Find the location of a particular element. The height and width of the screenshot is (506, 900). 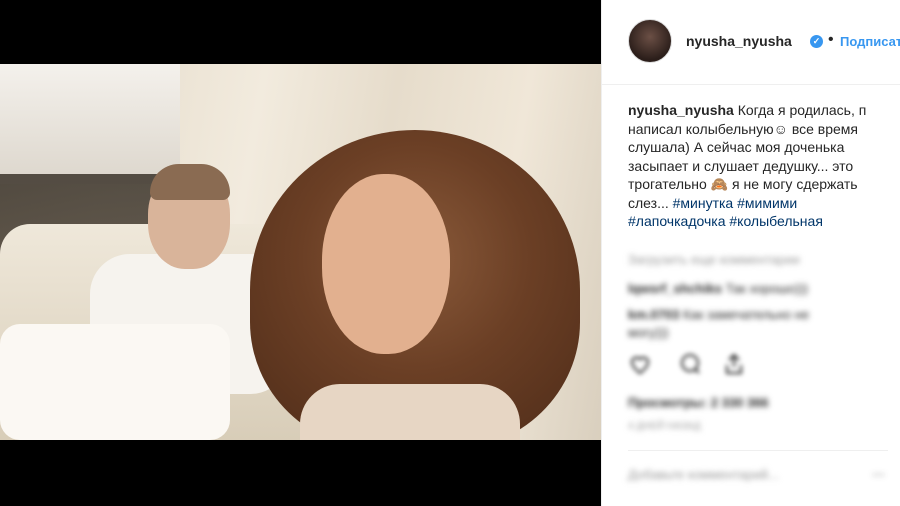

post-header: nyusha_nyusha ✓ • Подписаться is located at coordinates (751, 42).